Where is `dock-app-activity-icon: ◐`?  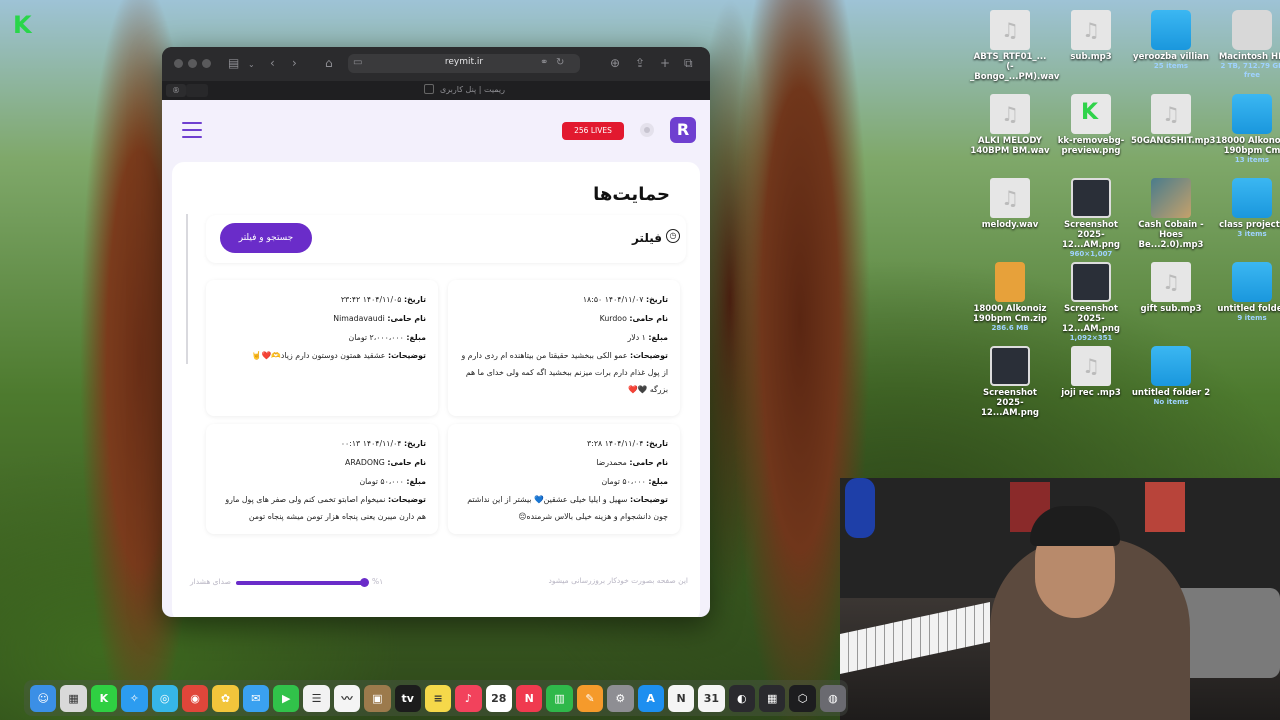 dock-app-activity-icon: ◐ is located at coordinates (741, 698).